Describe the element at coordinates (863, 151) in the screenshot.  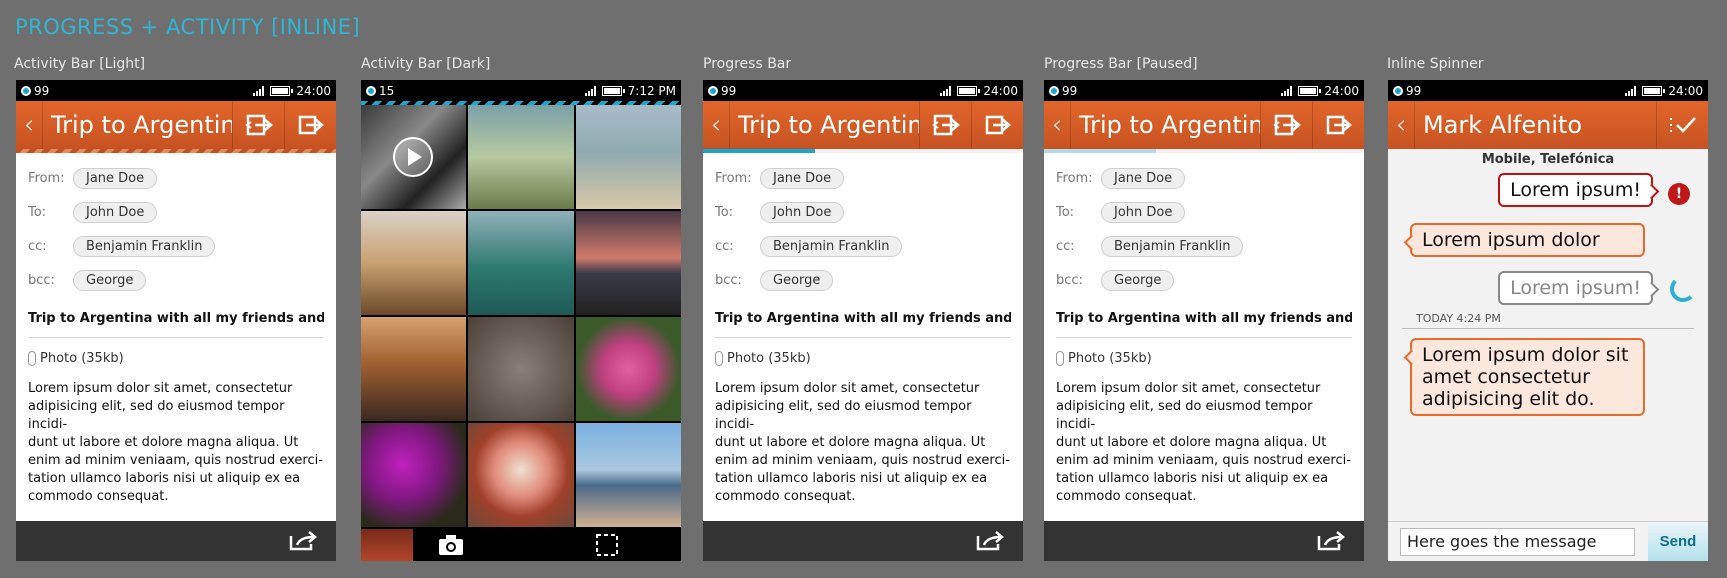
I see `progress-bar` at that location.